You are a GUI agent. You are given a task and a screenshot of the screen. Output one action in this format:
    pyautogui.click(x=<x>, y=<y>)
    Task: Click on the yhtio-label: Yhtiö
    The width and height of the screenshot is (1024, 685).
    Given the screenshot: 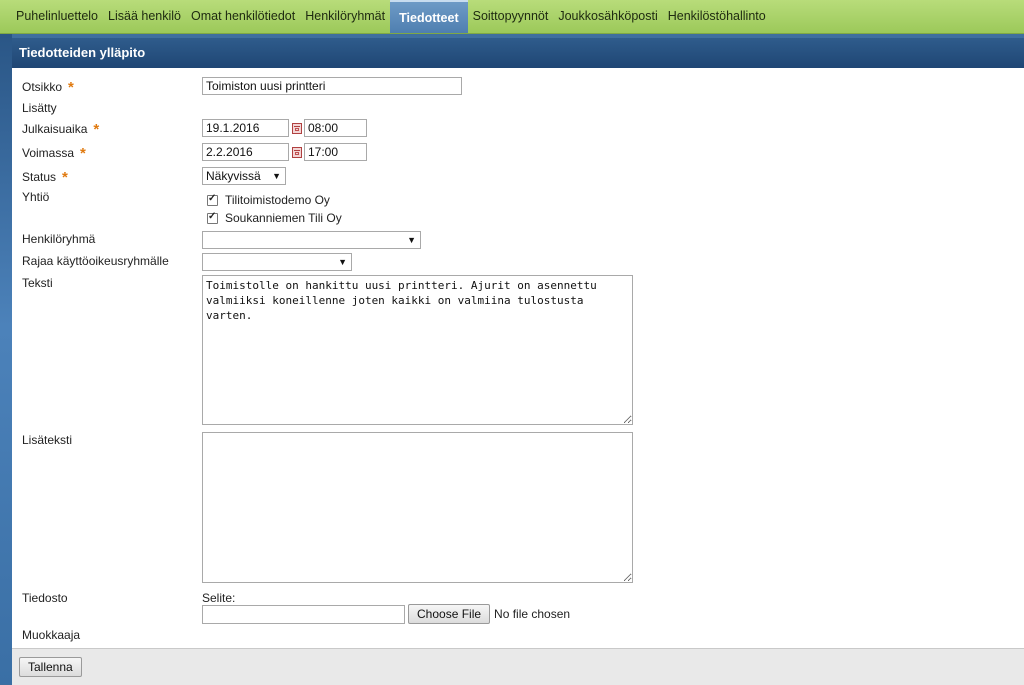 What is the action you would take?
    pyautogui.click(x=36, y=197)
    